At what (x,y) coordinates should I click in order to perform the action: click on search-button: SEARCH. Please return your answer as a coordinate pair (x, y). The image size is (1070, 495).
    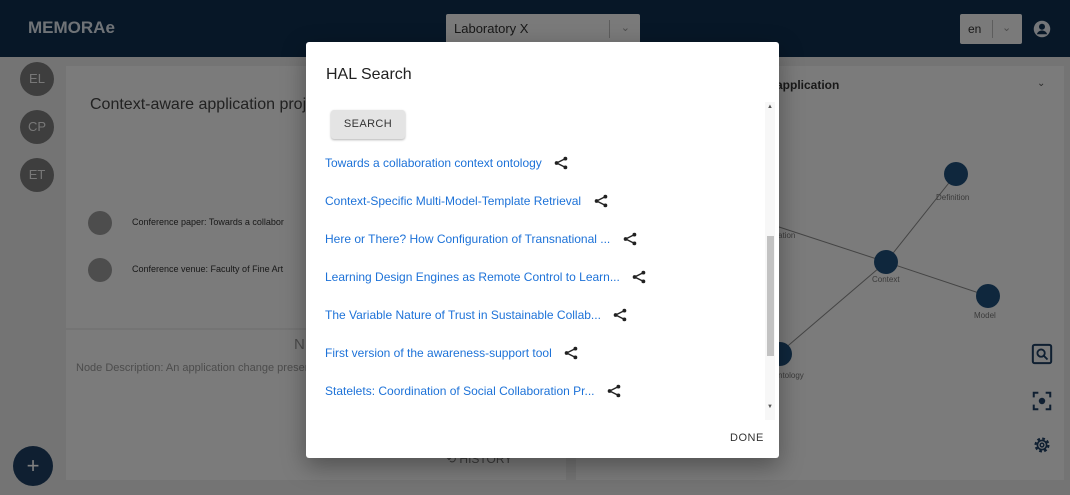
    Looking at the image, I should click on (368, 124).